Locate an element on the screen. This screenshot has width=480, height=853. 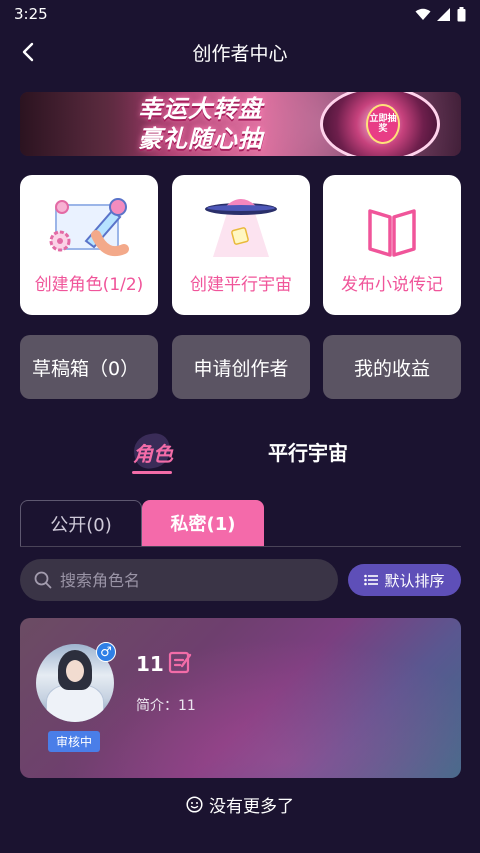
male-gender-icon: ♂ is located at coordinates (106, 652).